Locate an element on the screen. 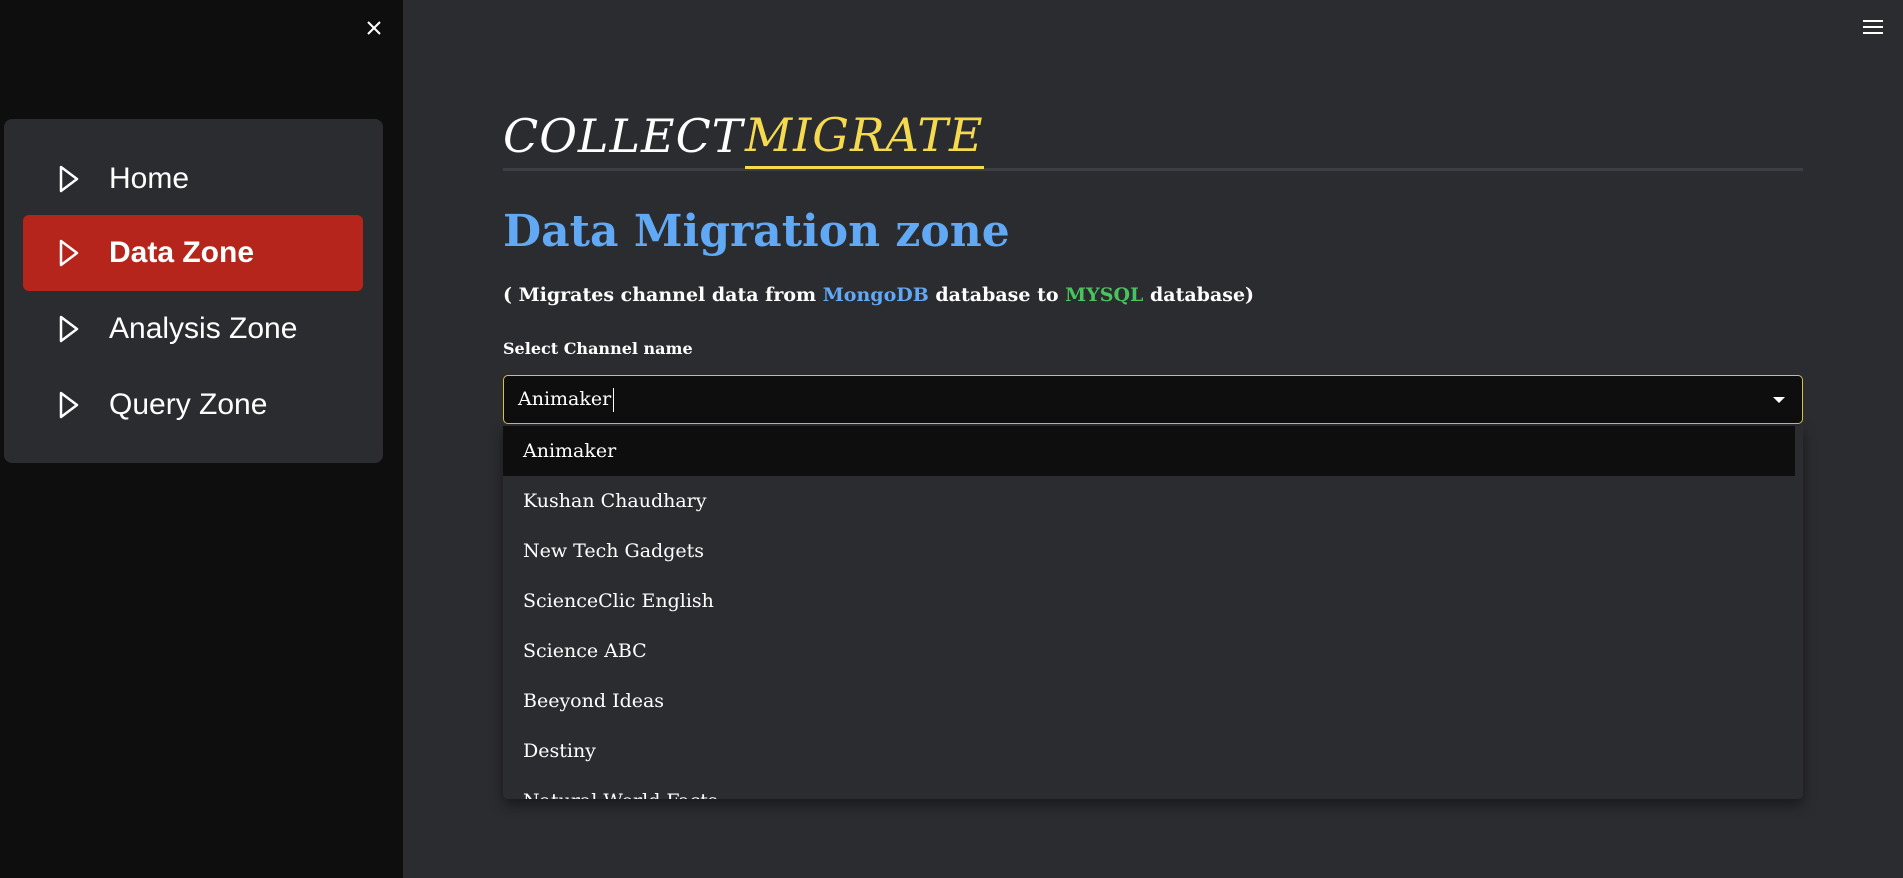 The image size is (1903, 878). tab-migrate: MIGRATE is located at coordinates (864, 136).